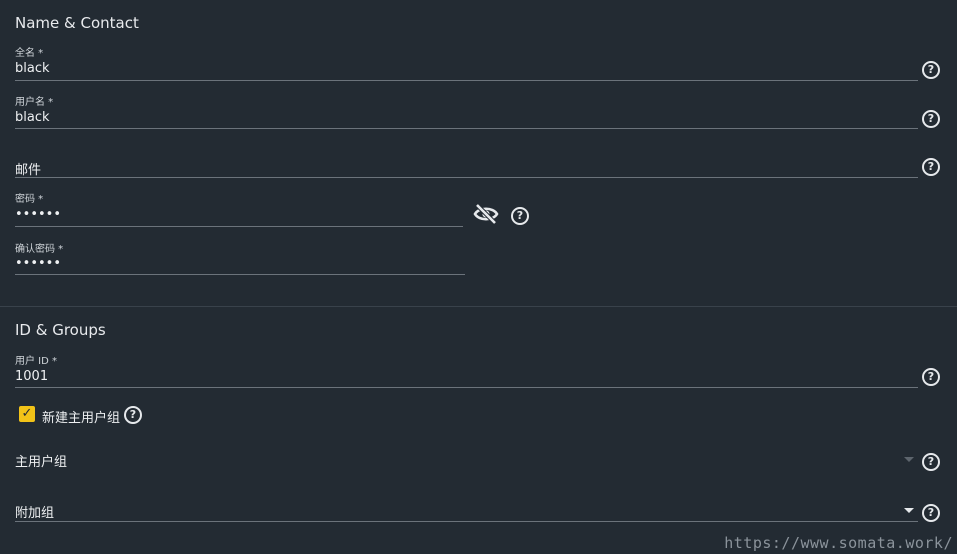  Describe the element at coordinates (38, 263) in the screenshot. I see `confirm-password-input: ••••••` at that location.